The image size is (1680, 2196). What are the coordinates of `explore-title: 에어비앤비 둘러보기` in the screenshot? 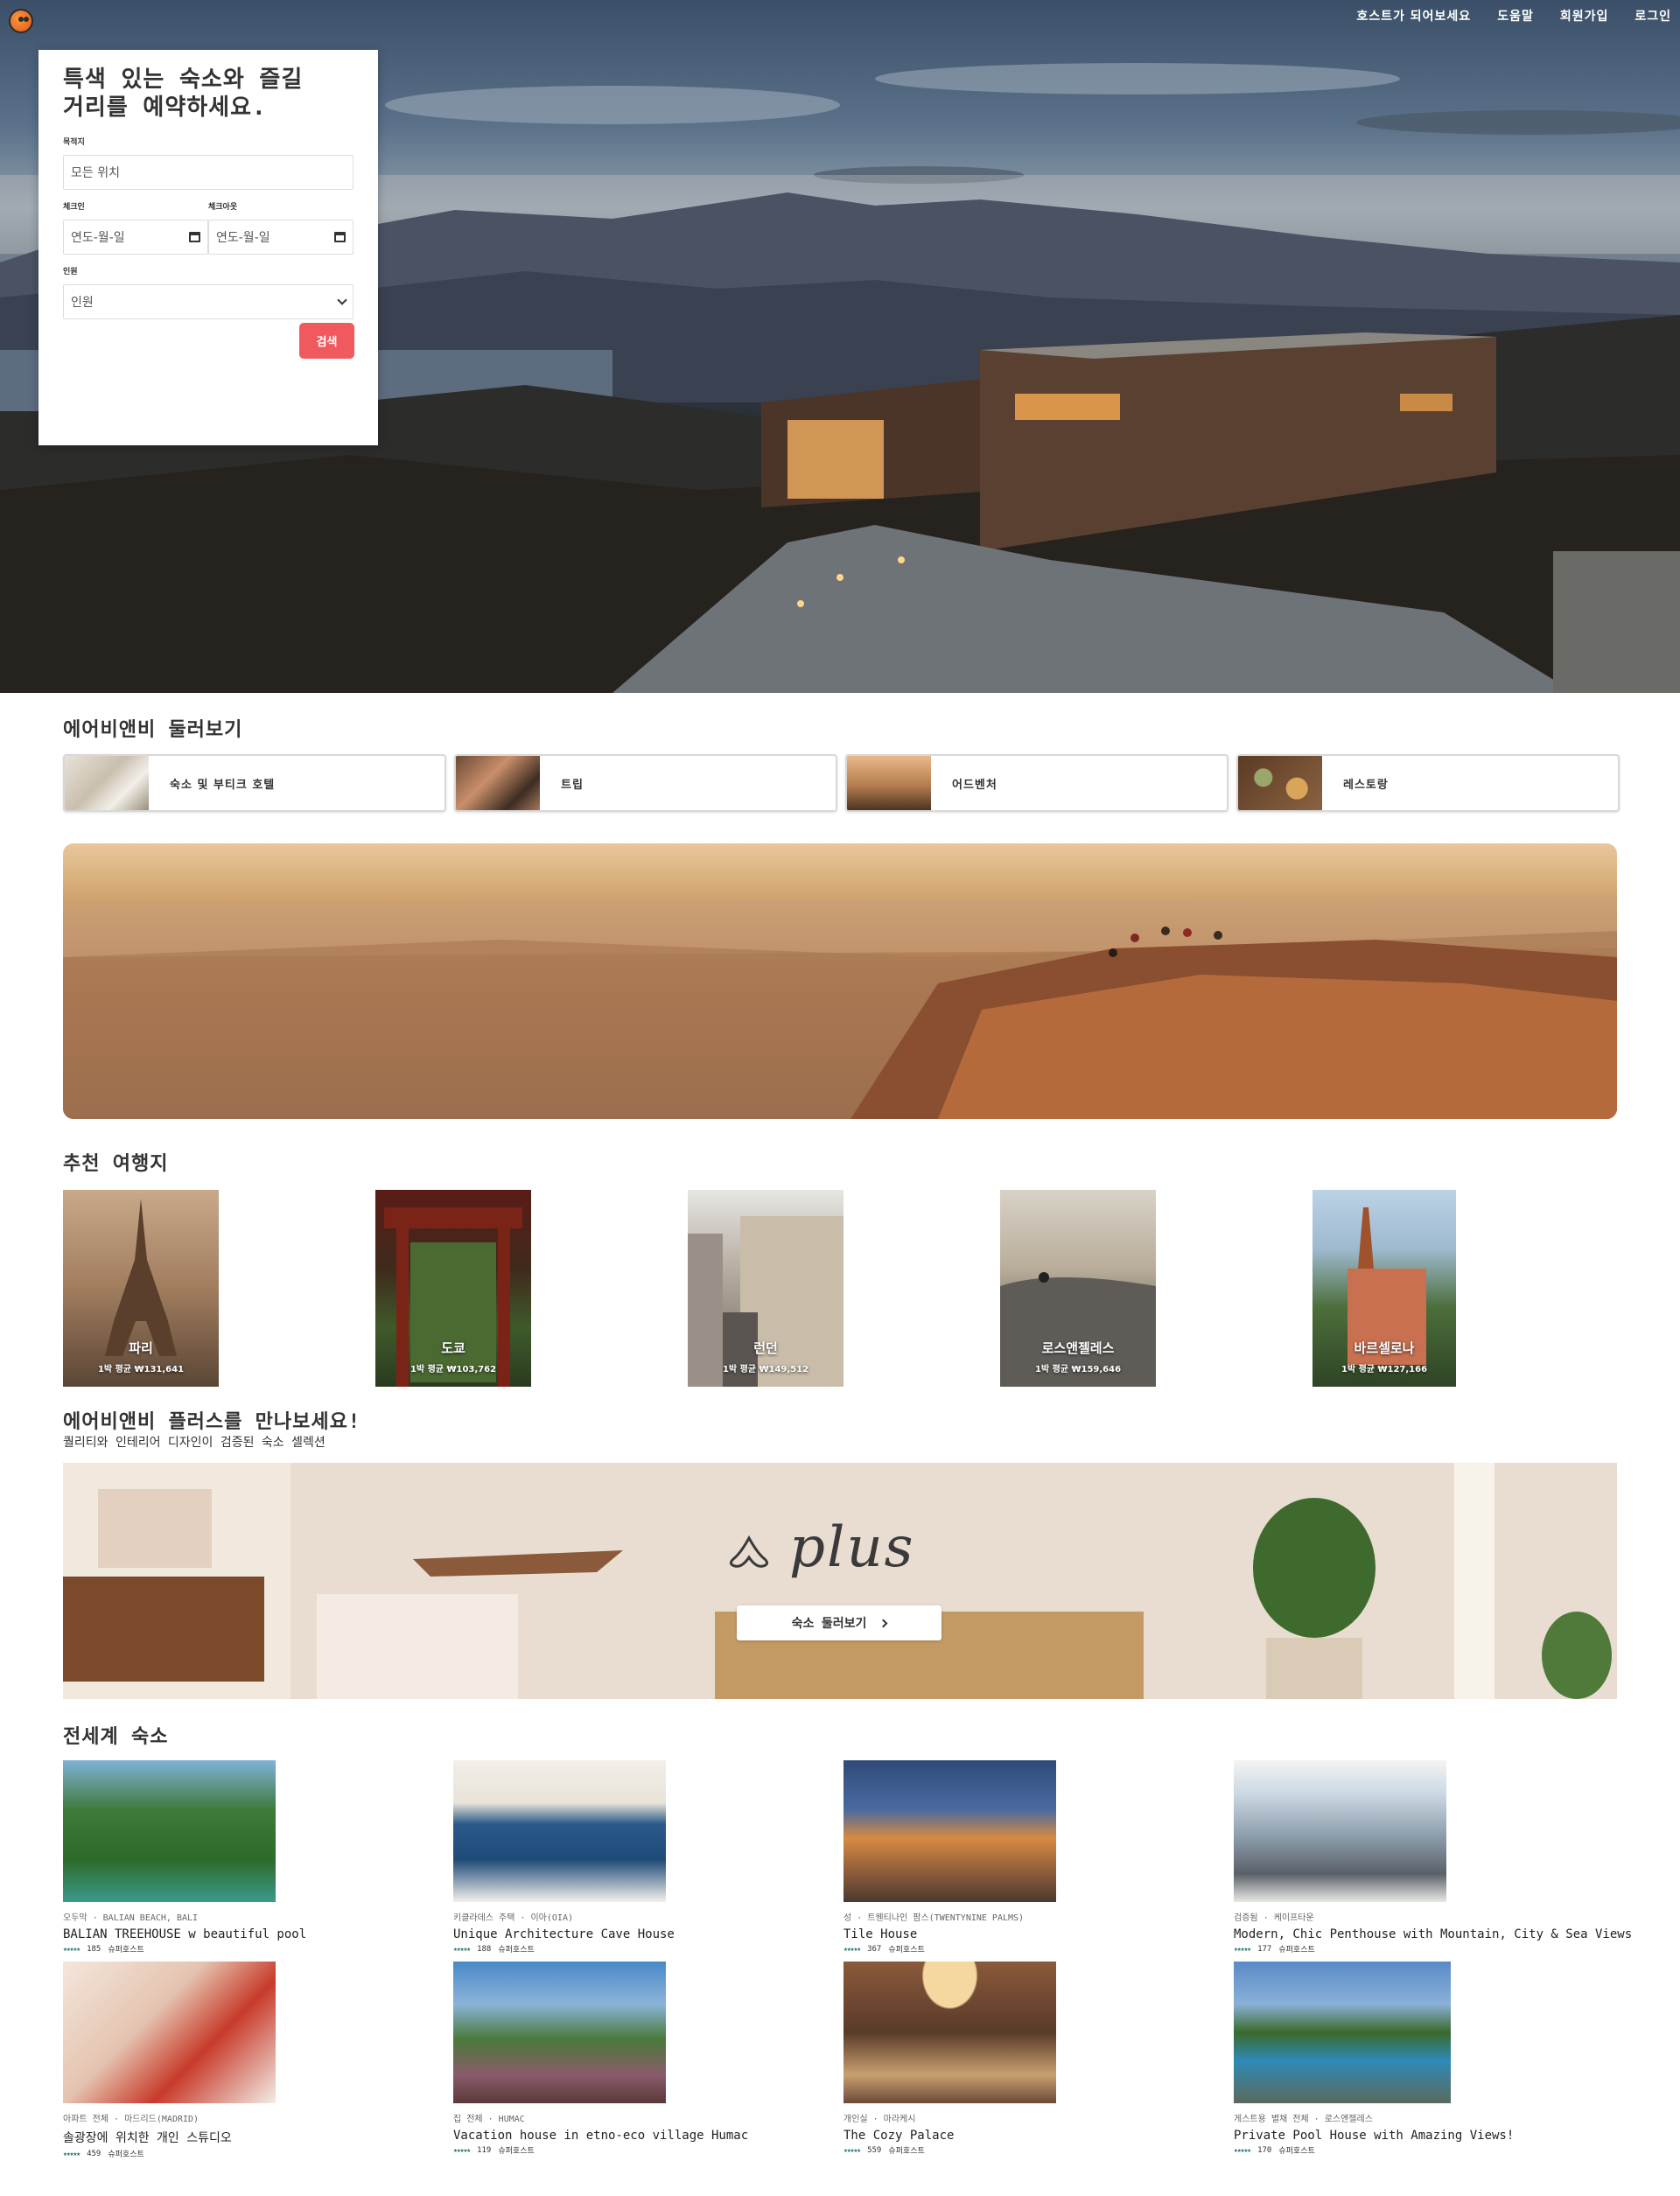 It's located at (153, 730).